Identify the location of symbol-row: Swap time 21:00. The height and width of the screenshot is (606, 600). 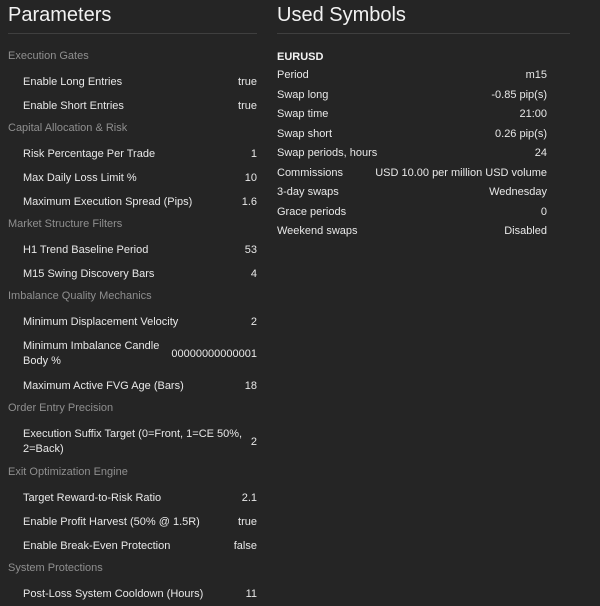
(438, 115).